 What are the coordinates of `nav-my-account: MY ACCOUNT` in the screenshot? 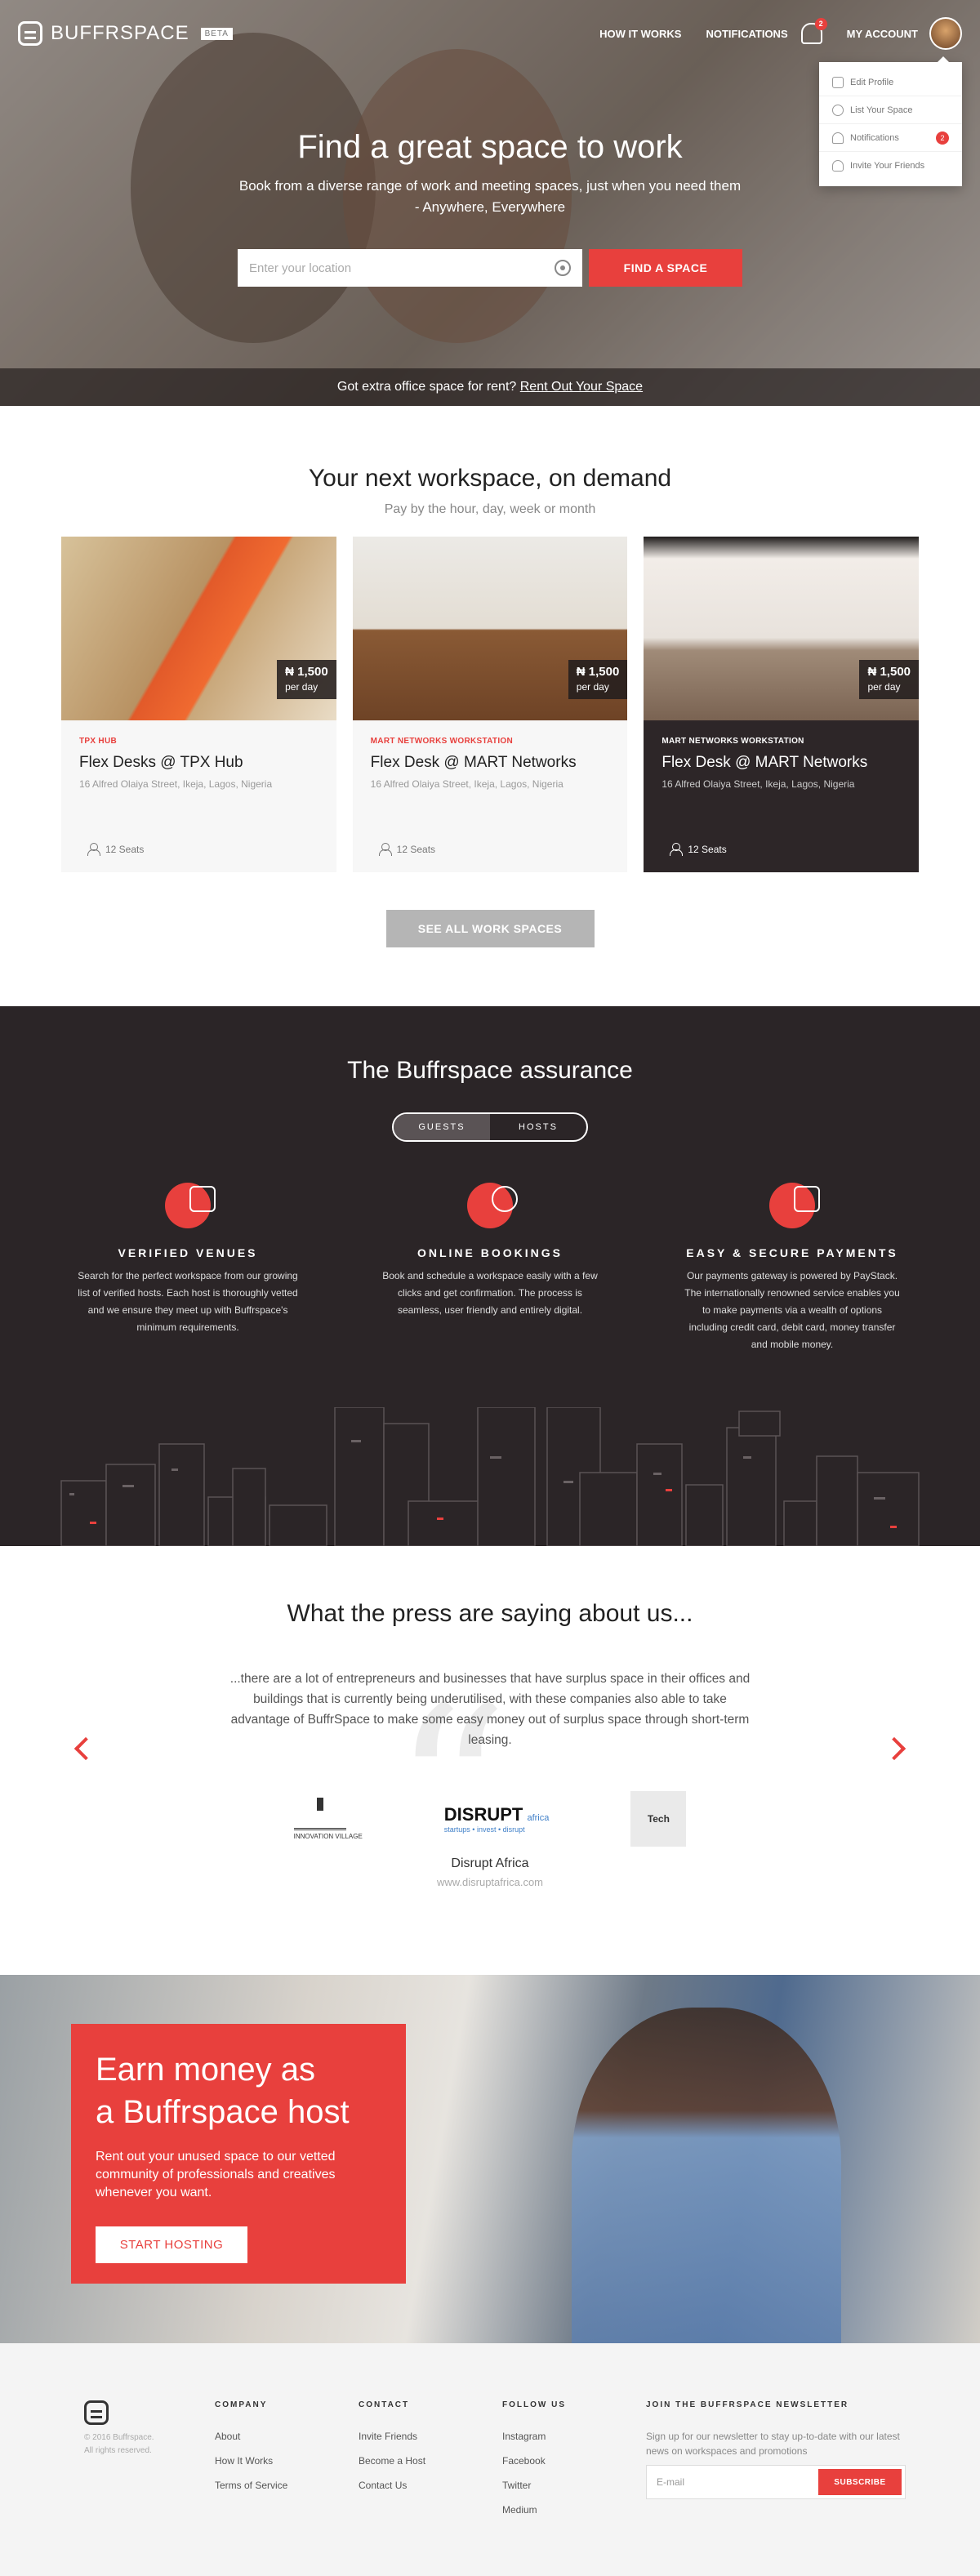 It's located at (882, 34).